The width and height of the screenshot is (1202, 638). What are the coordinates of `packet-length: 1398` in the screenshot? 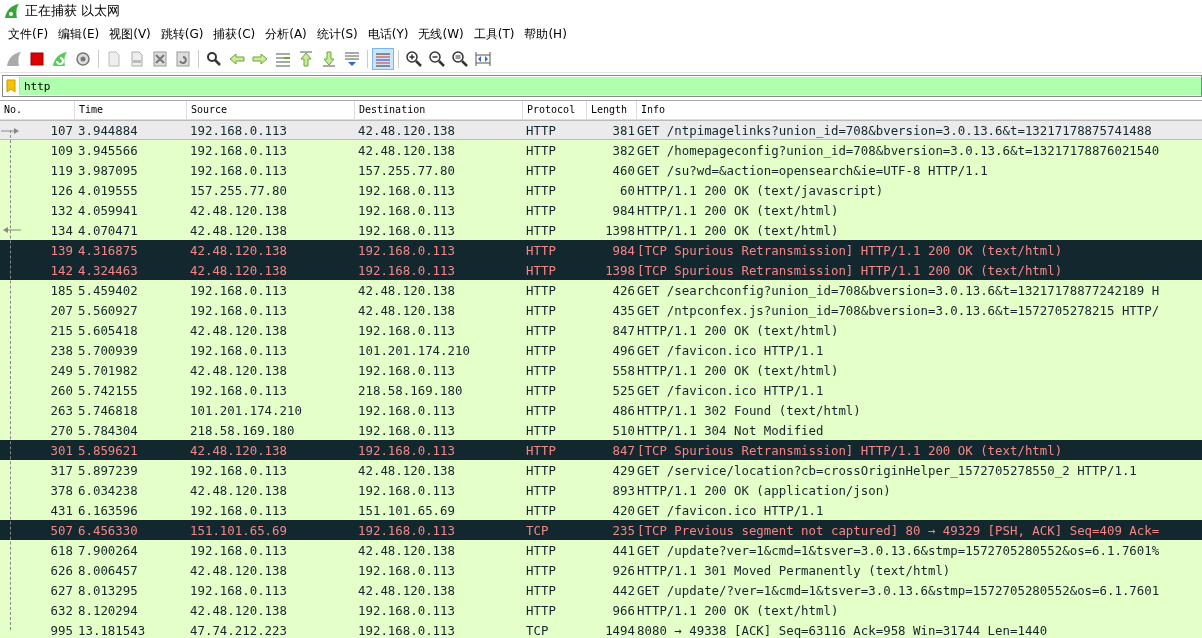 It's located at (620, 270).